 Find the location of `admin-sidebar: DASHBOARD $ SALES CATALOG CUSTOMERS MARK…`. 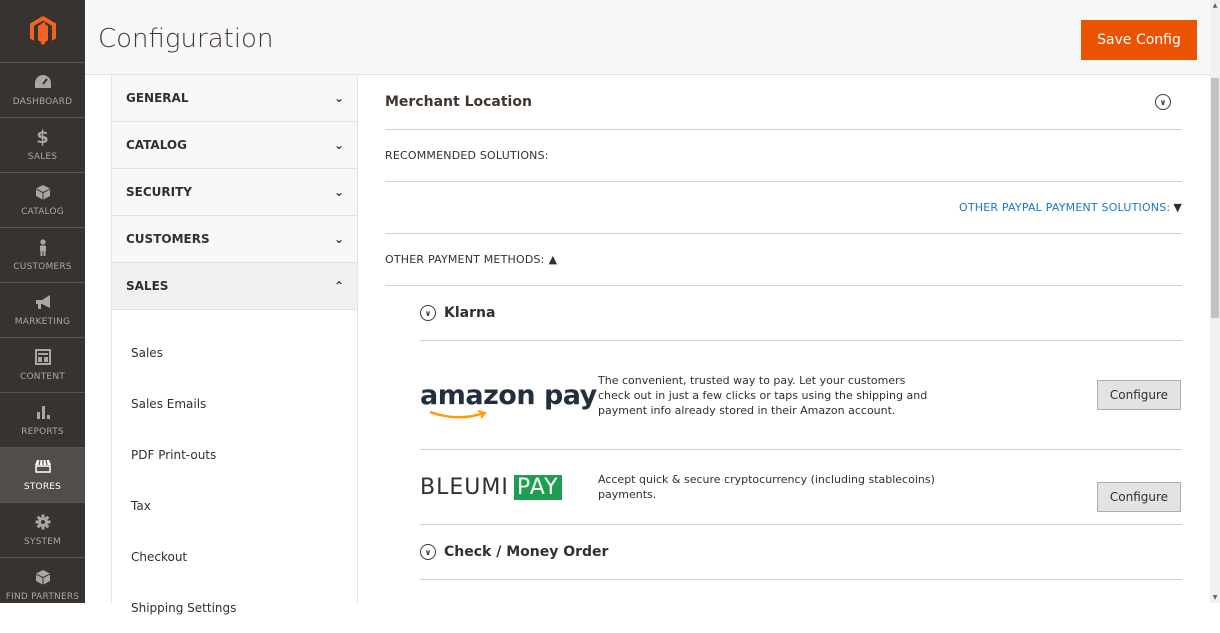

admin-sidebar: DASHBOARD $ SALES CATALOG CUSTOMERS MARK… is located at coordinates (42, 301).